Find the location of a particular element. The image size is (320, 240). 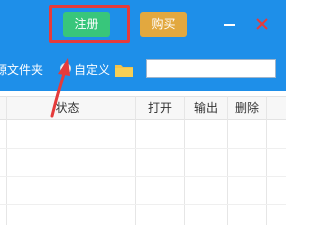

close-icon is located at coordinates (264, 24).